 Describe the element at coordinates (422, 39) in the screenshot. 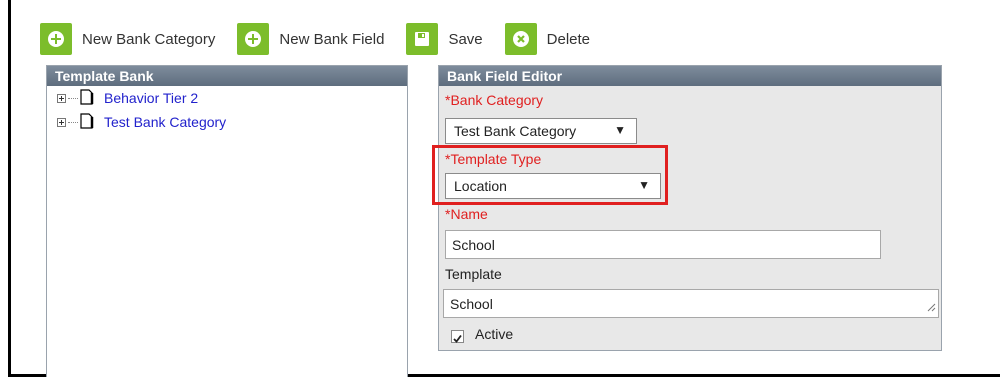

I see `floppy-disk-icon` at that location.